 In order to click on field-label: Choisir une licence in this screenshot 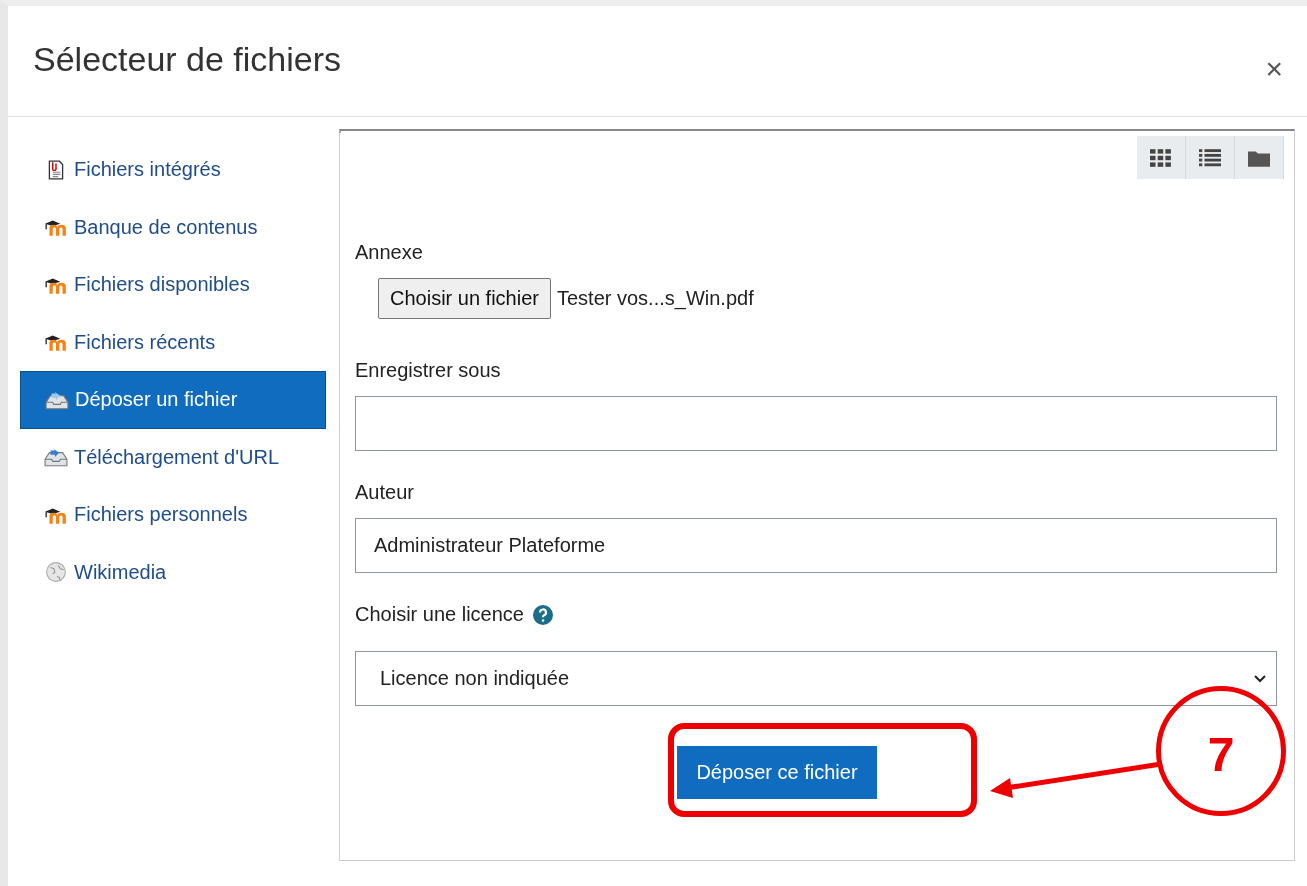, I will do `click(439, 614)`.